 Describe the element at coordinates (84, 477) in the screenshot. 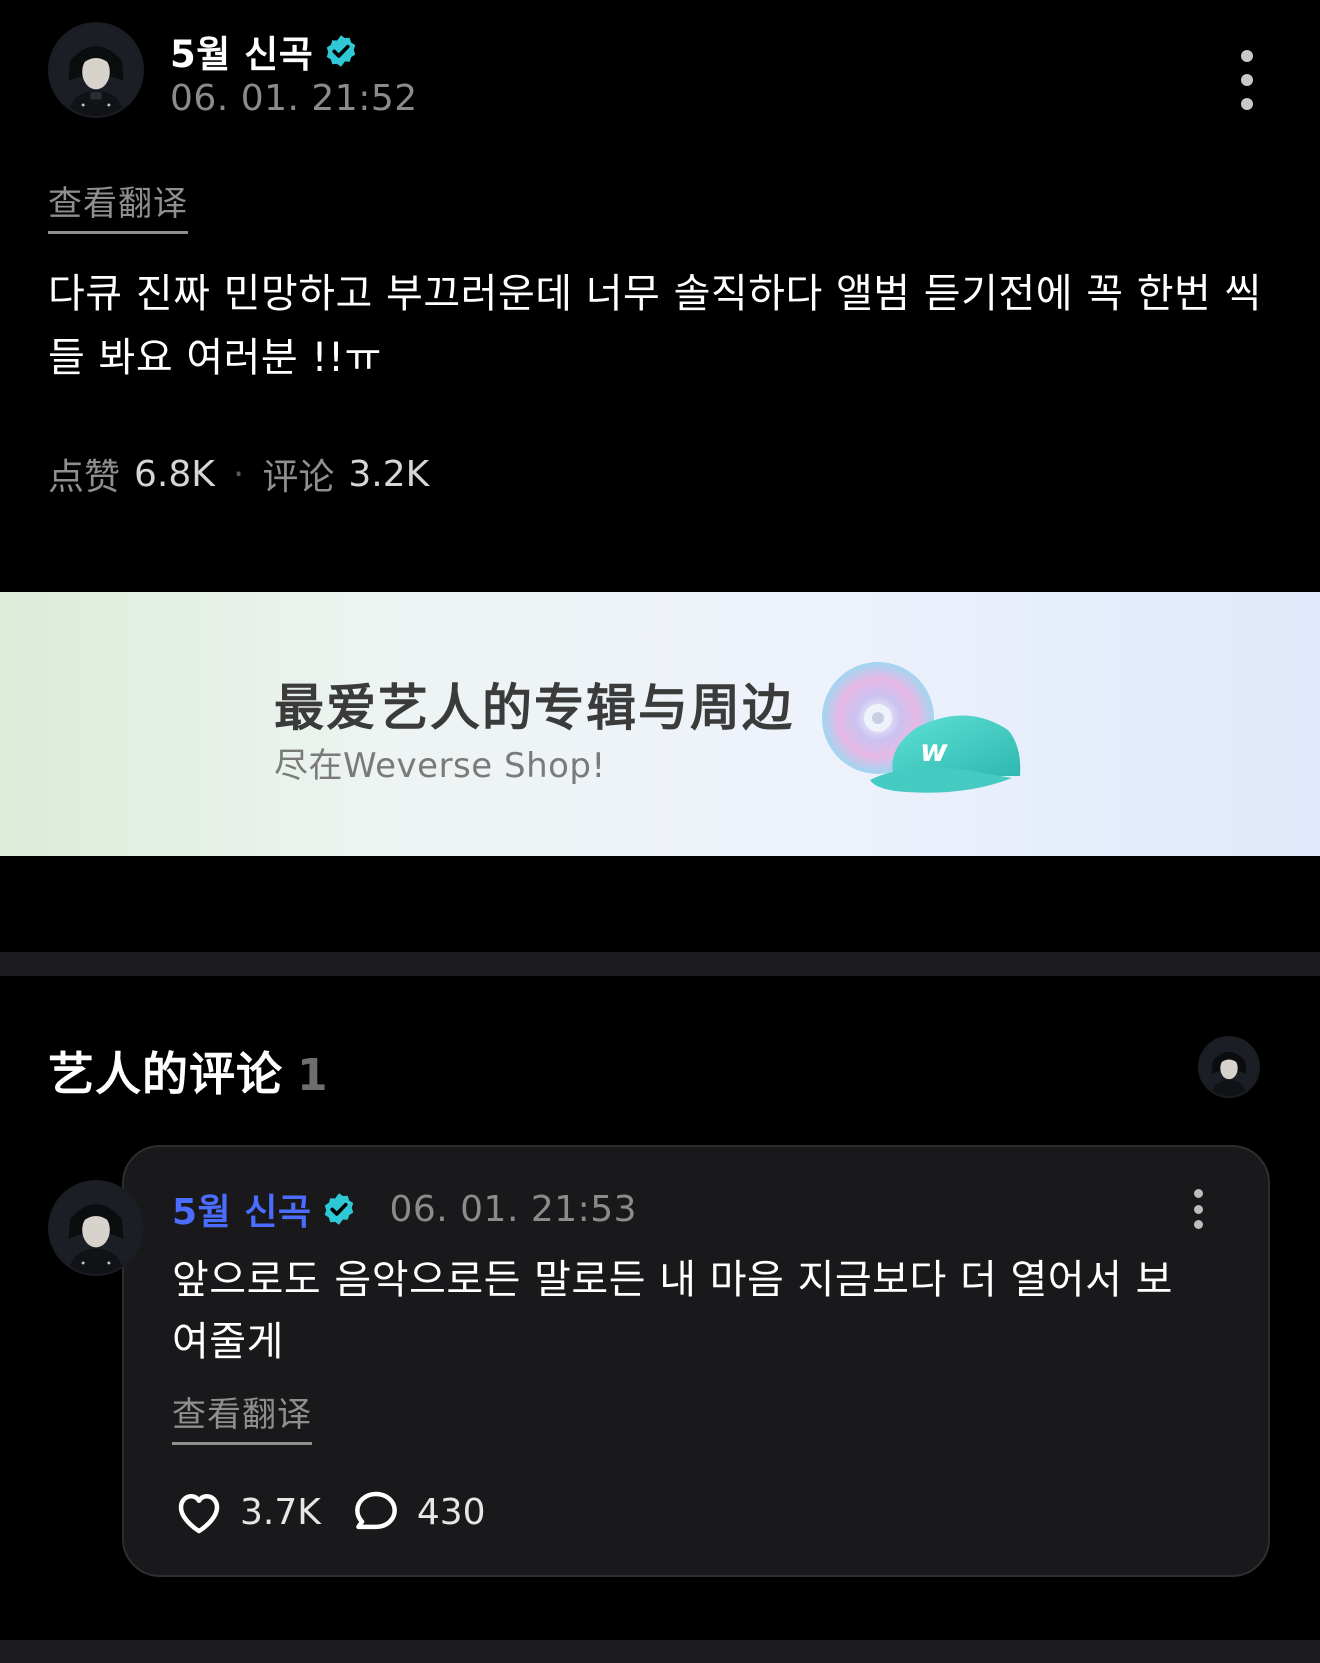

I see `likes-label: 点赞` at that location.